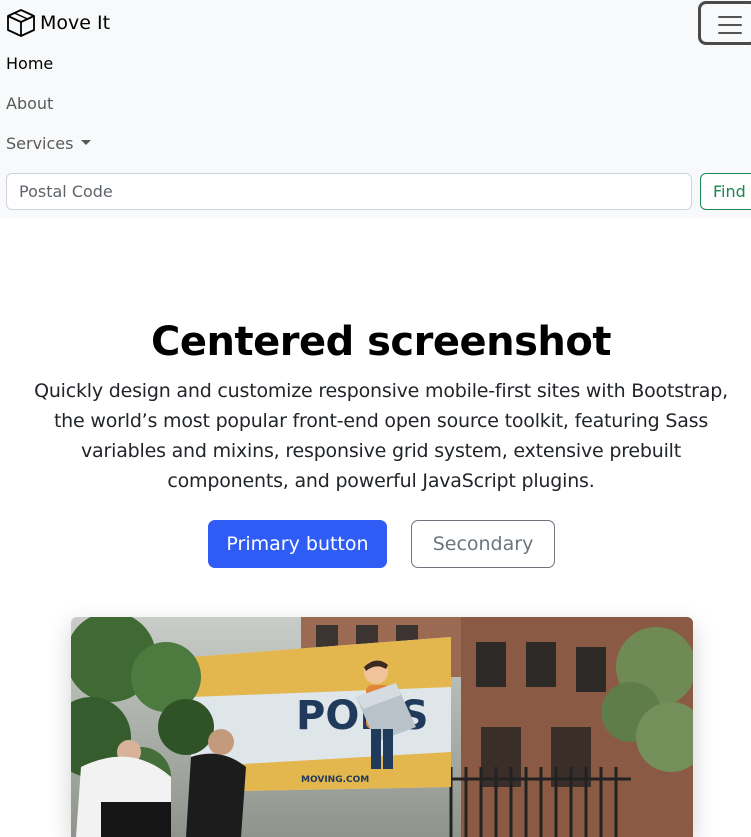  Describe the element at coordinates (29, 104) in the screenshot. I see `nav-item-about: About` at that location.